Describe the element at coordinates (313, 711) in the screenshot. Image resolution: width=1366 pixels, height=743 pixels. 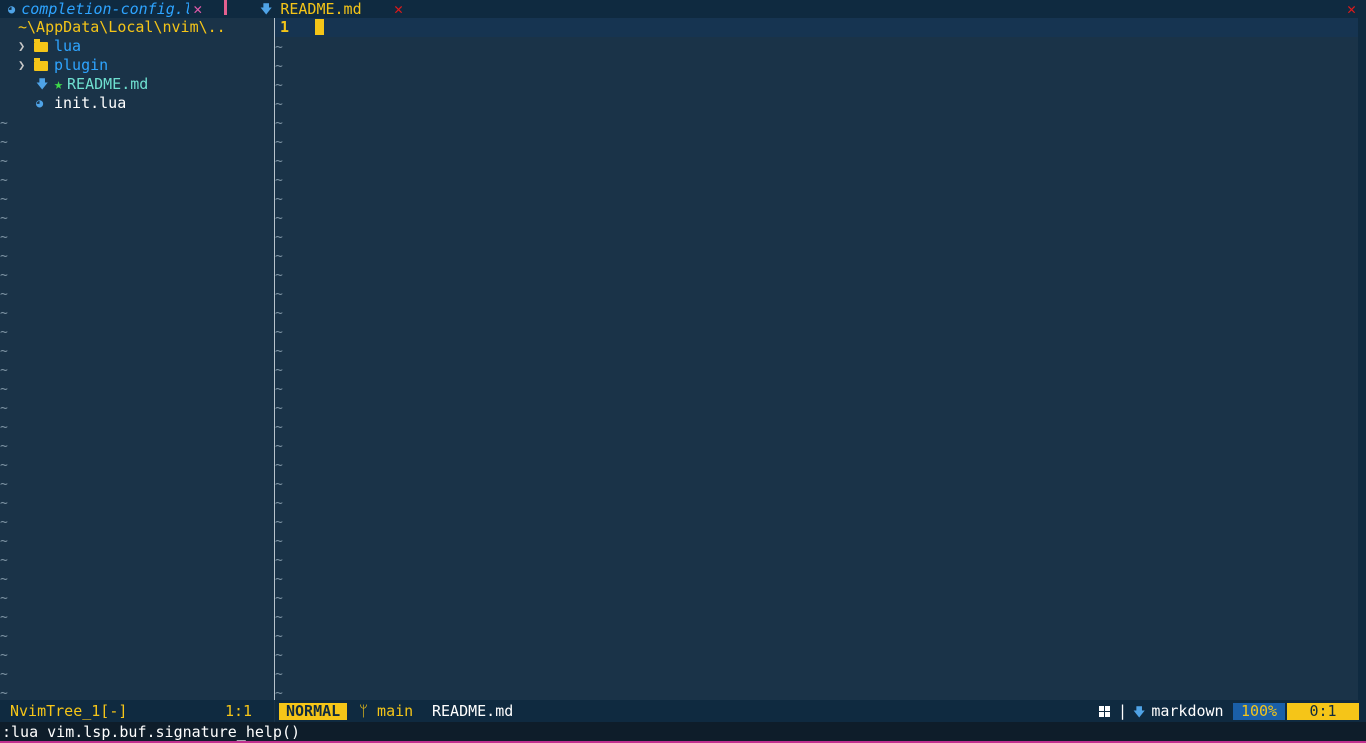
I see `mode-indicator: NORMAL` at that location.